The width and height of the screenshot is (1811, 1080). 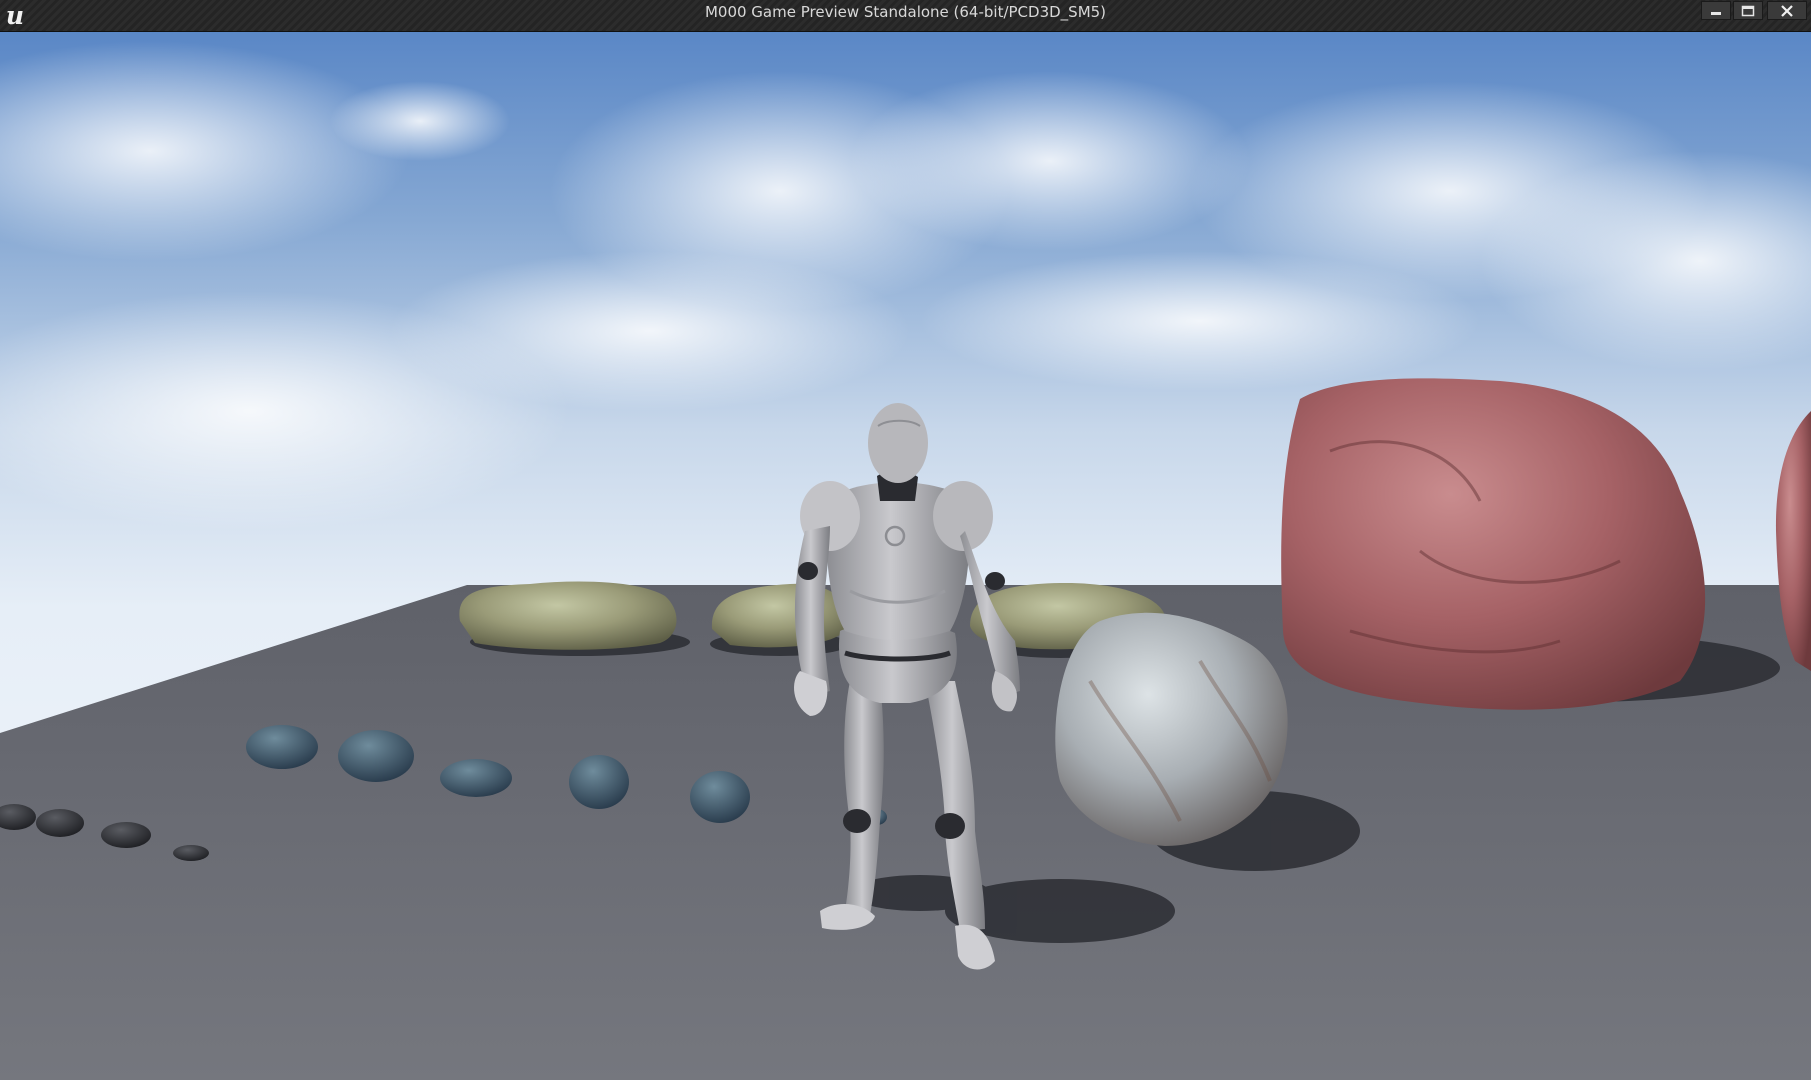 I want to click on unreal-engine-logo-icon: u, so click(x=15, y=15).